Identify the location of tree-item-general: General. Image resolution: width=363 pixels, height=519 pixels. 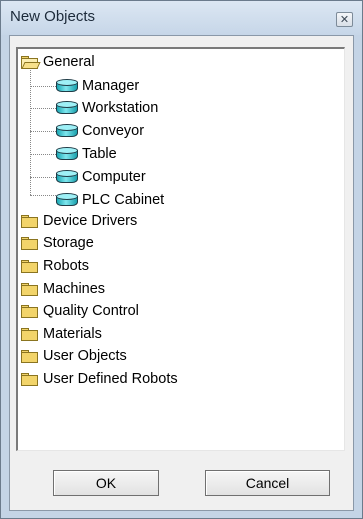
(58, 62).